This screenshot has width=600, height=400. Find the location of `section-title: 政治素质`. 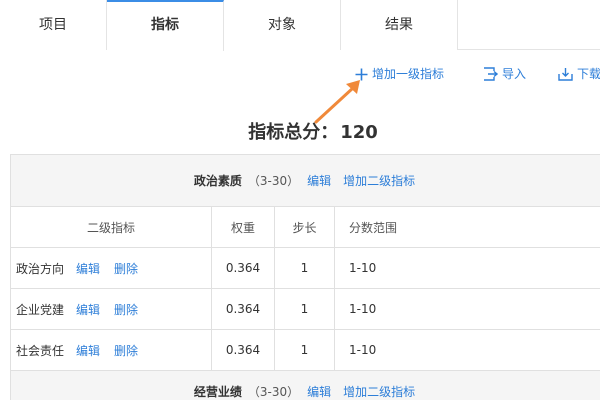

section-title: 政治素质 is located at coordinates (217, 181).